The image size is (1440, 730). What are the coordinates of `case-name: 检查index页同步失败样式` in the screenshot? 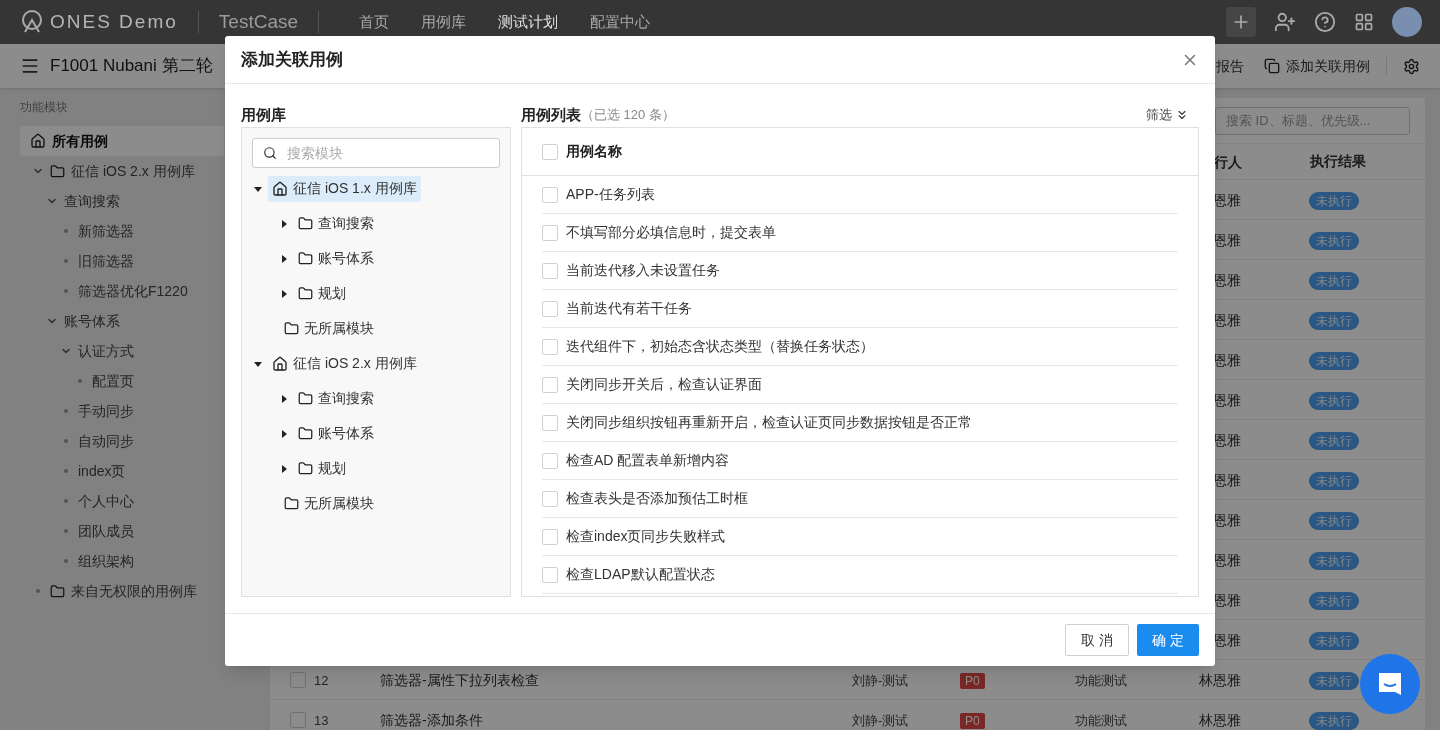 It's located at (646, 536).